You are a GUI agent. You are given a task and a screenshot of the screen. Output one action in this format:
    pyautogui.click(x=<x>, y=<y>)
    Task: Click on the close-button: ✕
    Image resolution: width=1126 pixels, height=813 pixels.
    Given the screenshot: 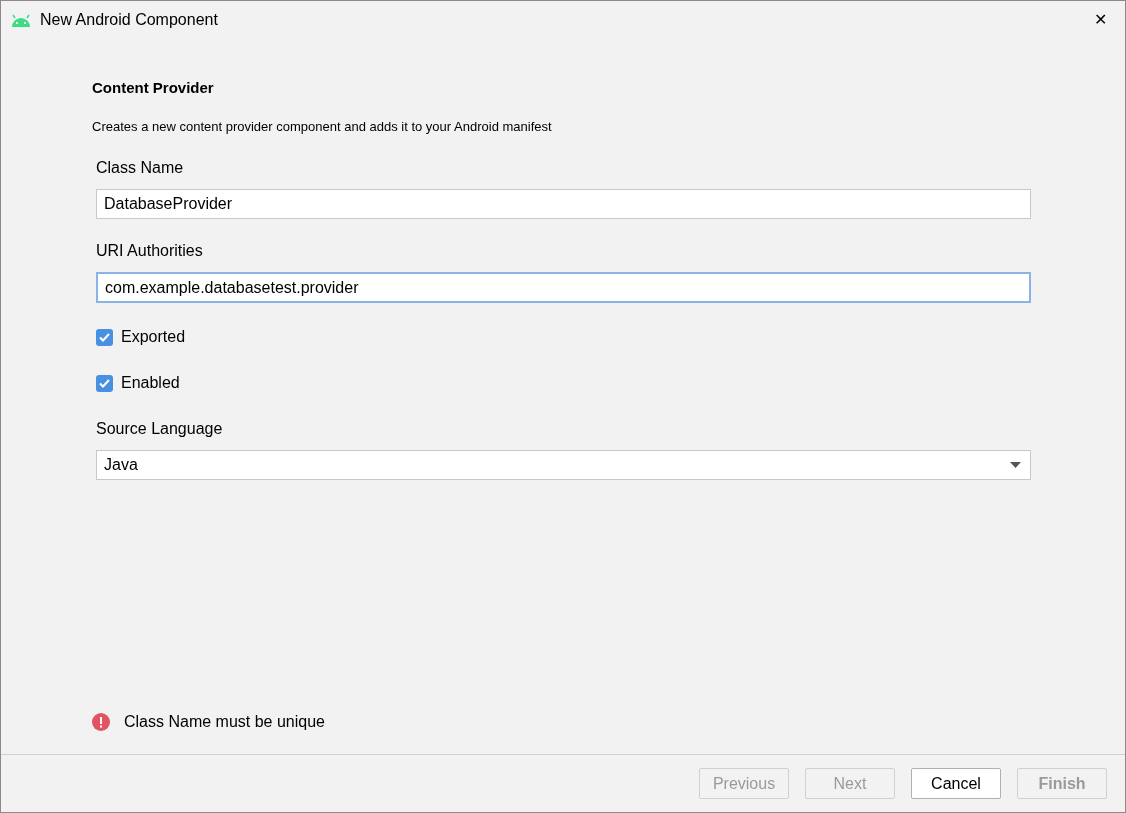 What is the action you would take?
    pyautogui.click(x=1100, y=20)
    